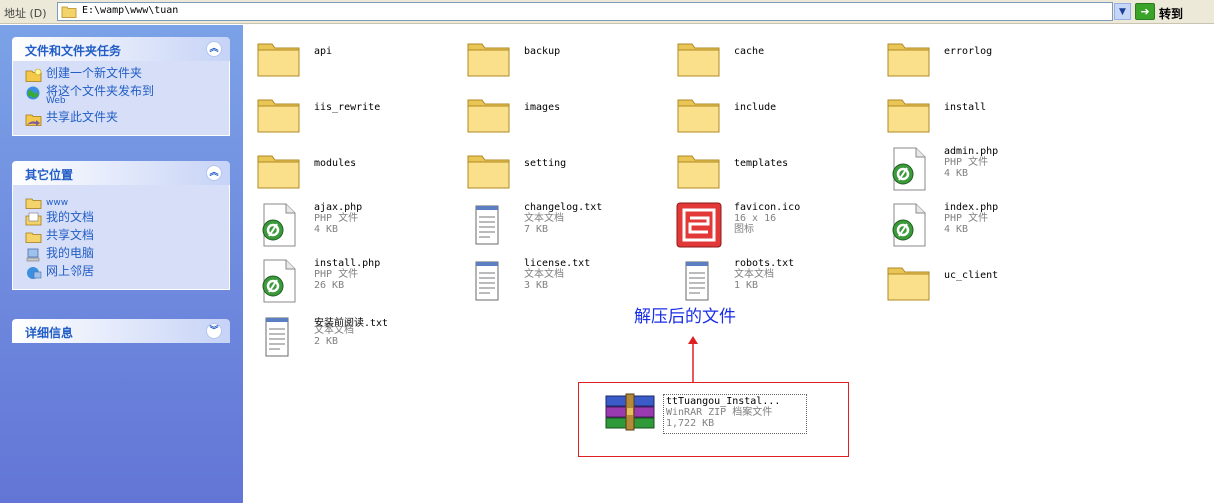 This screenshot has height=503, width=1214. I want to click on go-button: ➜, so click(1145, 11).